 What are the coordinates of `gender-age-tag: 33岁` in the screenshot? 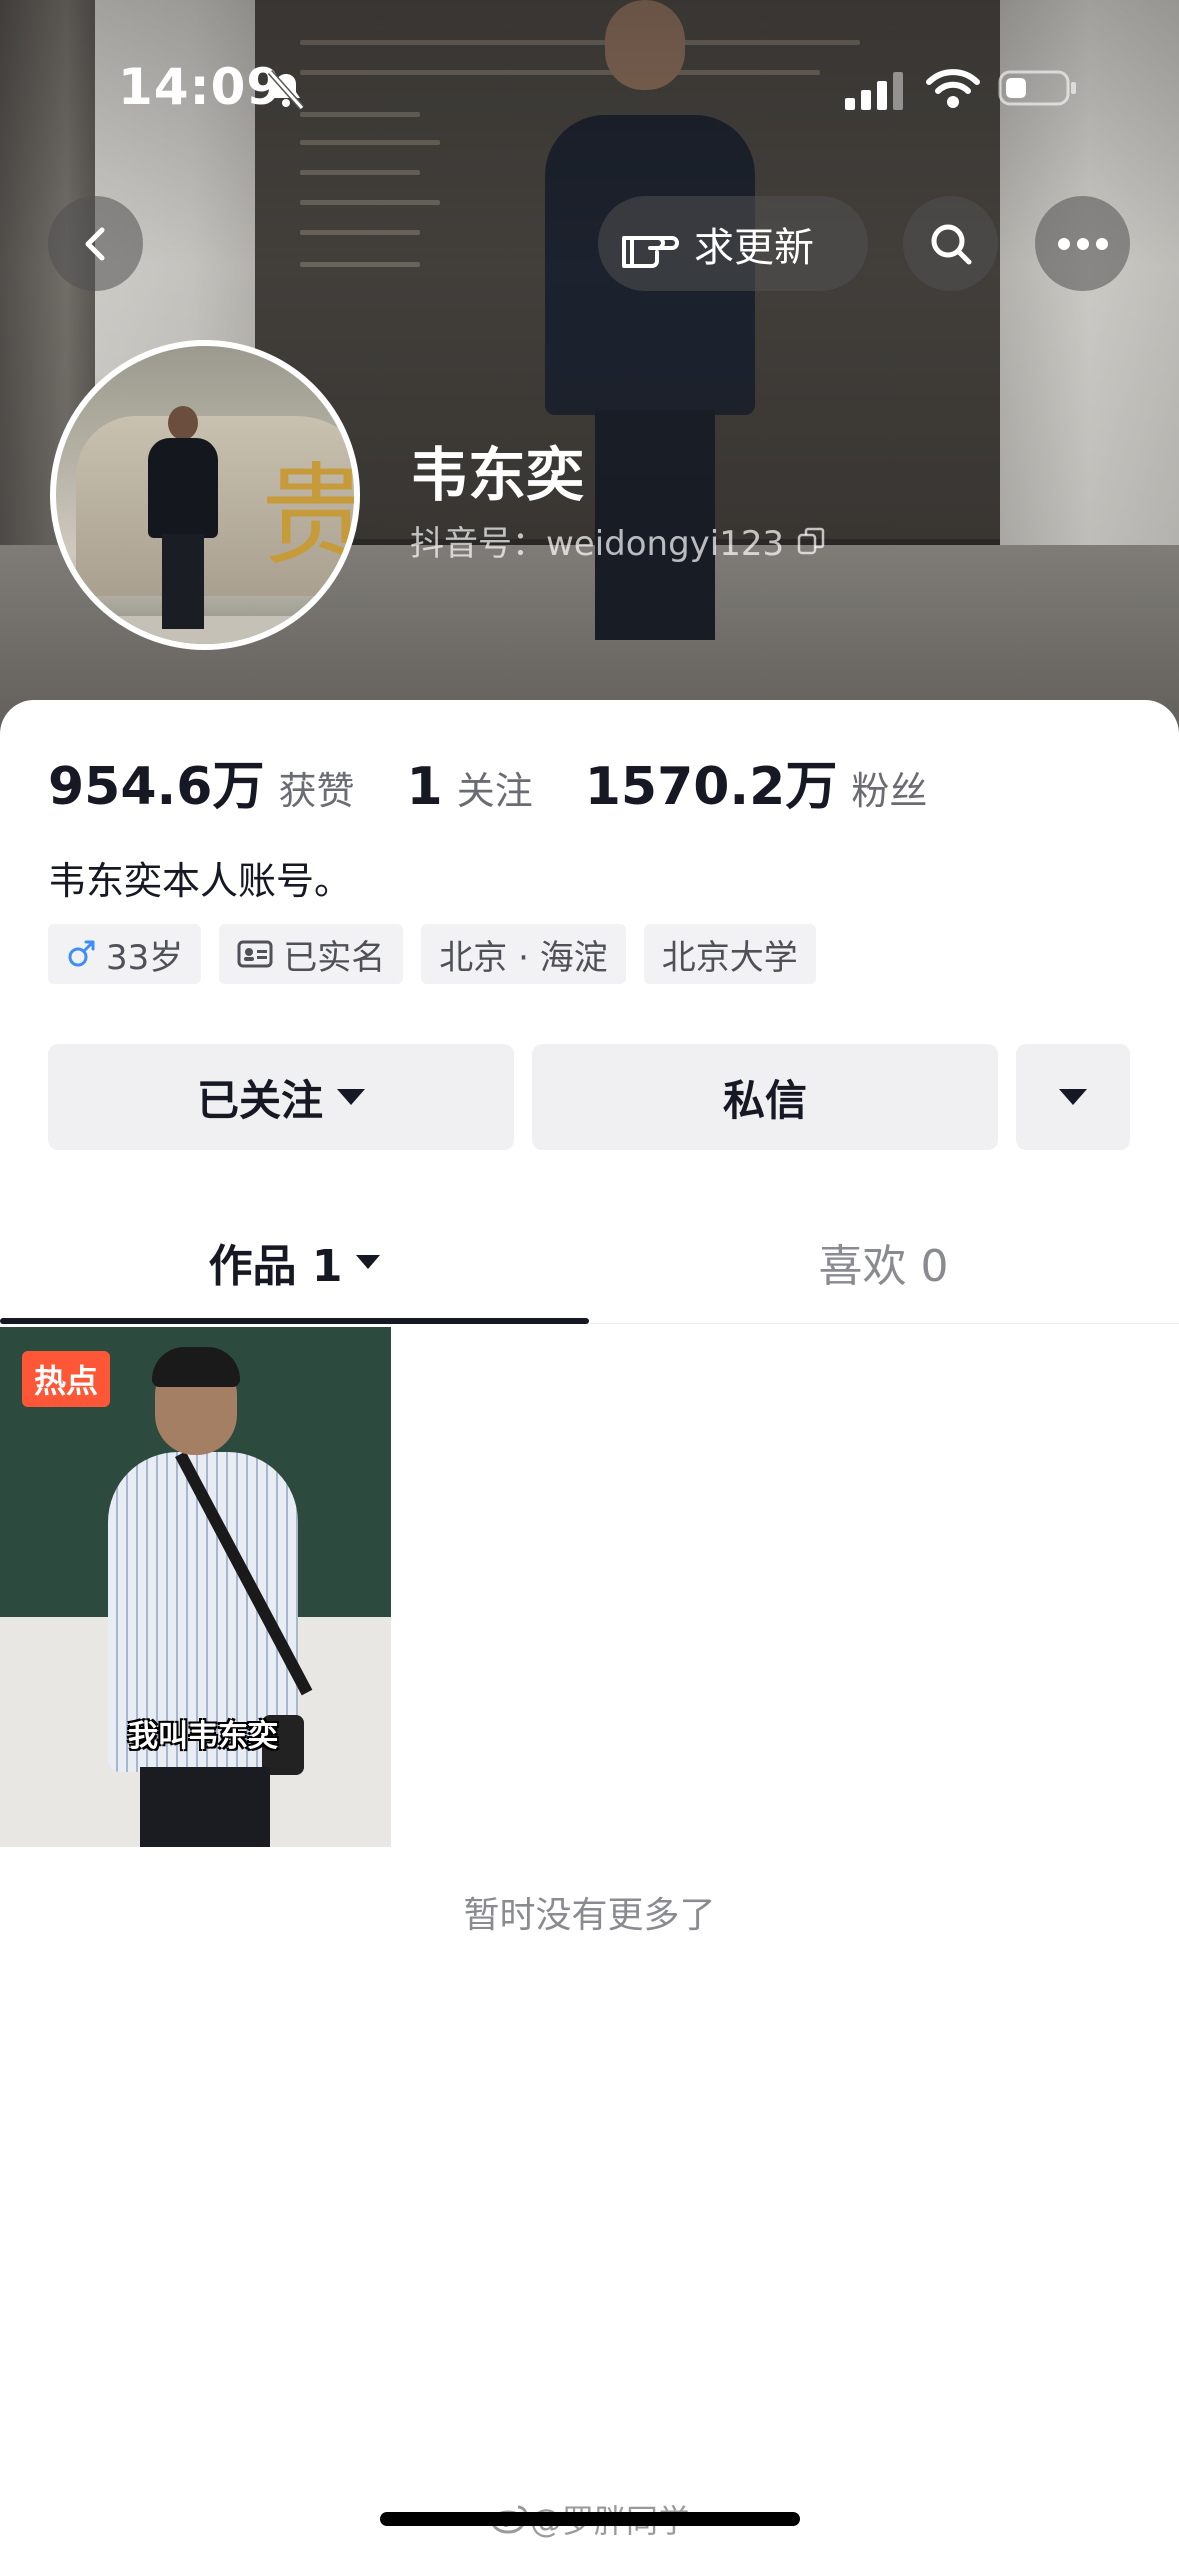 It's located at (125, 954).